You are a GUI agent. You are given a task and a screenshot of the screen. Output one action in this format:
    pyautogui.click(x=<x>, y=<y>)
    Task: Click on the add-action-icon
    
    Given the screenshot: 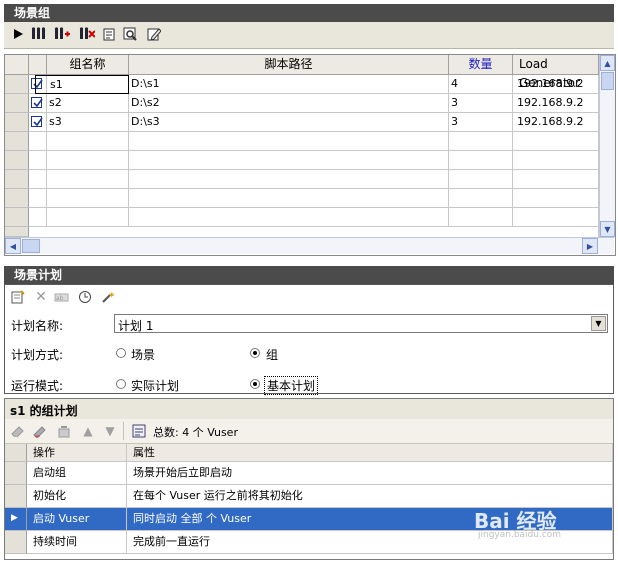 What is the action you would take?
    pyautogui.click(x=18, y=431)
    